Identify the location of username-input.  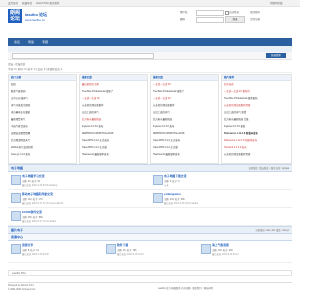
(210, 13).